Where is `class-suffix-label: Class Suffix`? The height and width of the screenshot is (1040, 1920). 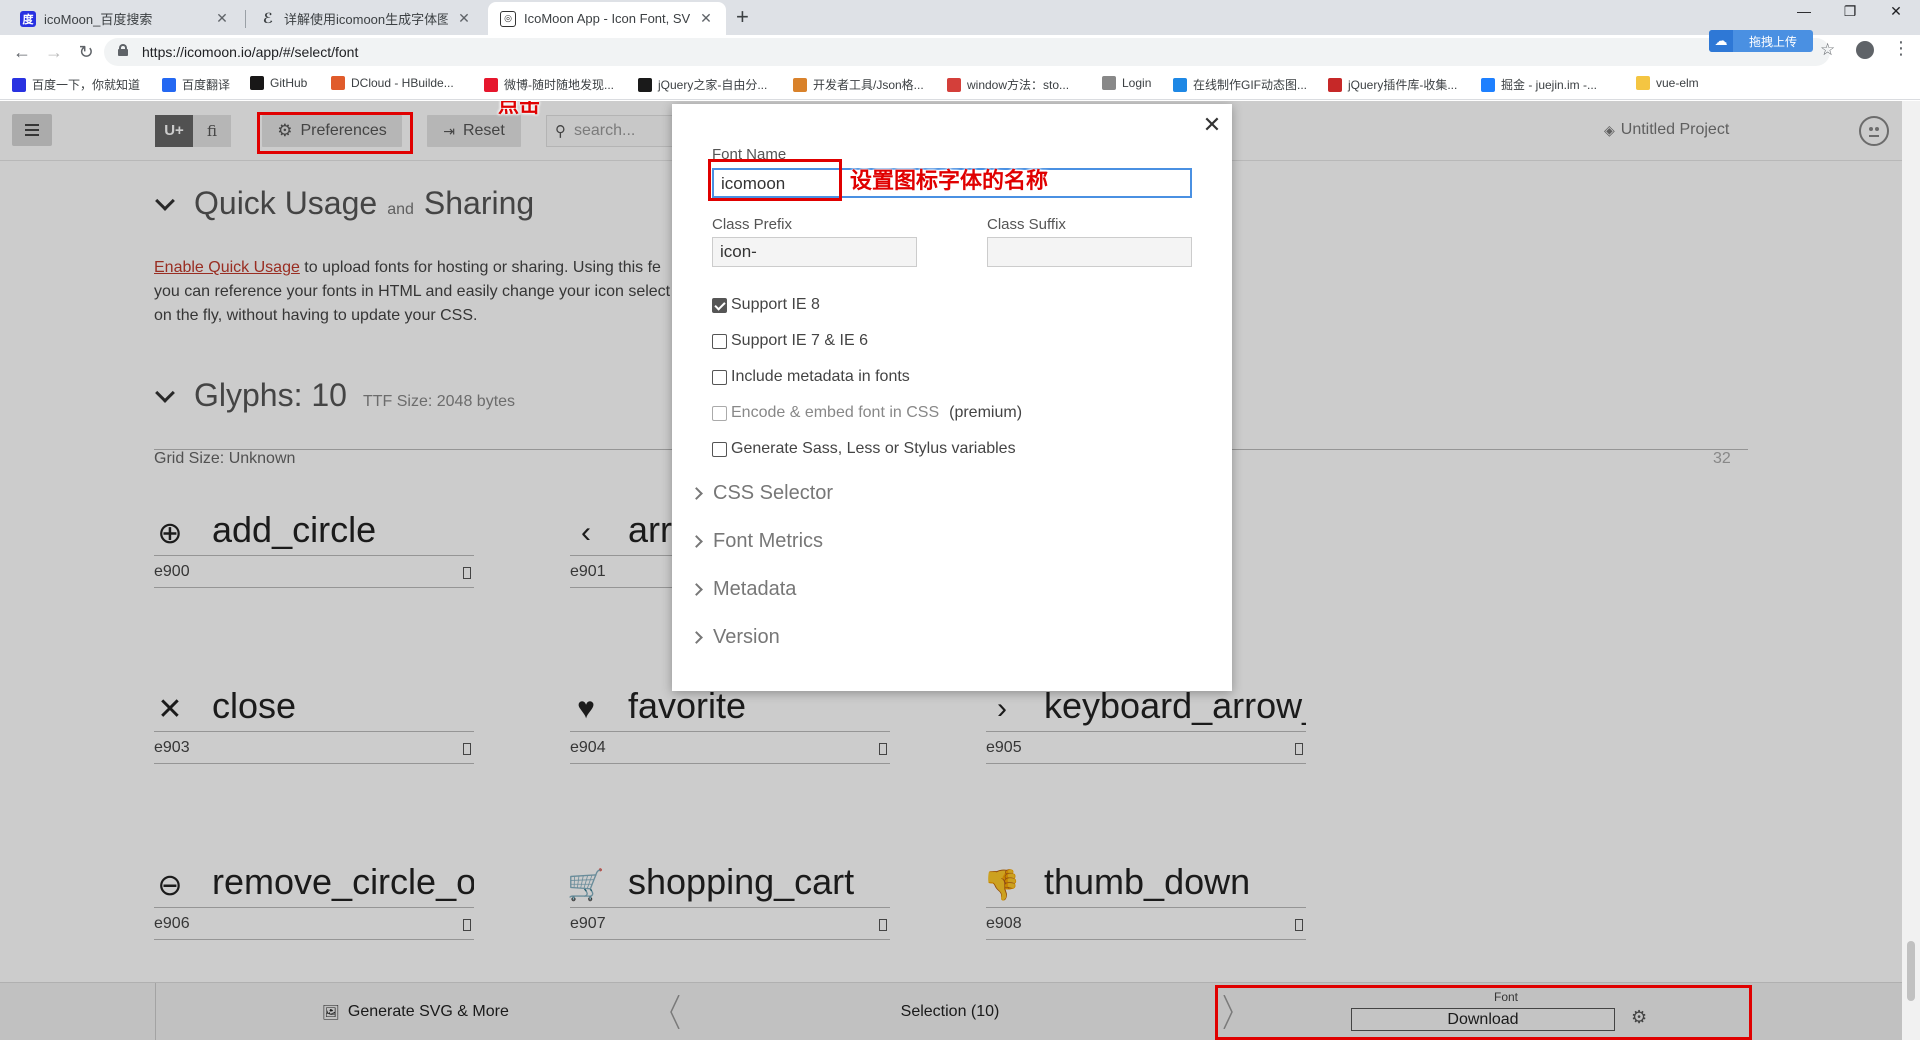 class-suffix-label: Class Suffix is located at coordinates (1026, 224).